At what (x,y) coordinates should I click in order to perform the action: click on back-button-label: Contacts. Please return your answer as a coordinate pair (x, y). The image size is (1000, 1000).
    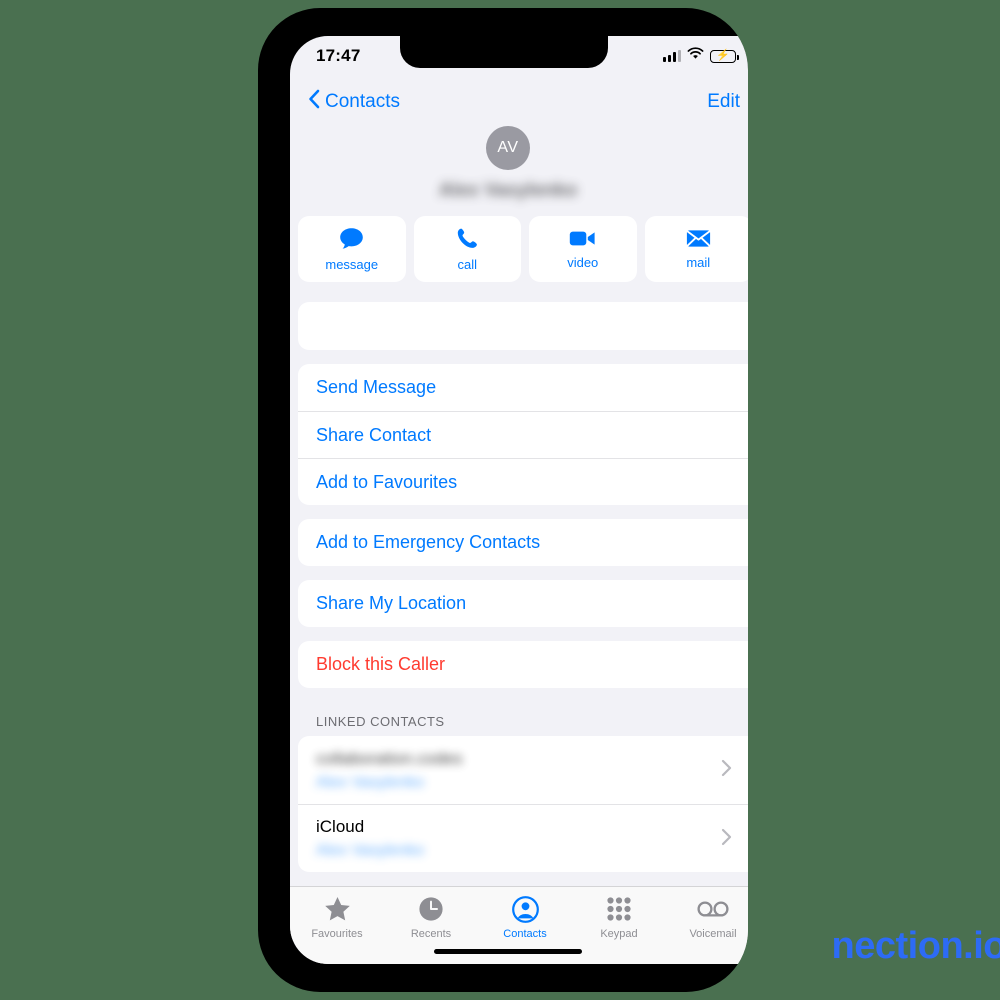
    Looking at the image, I should click on (362, 101).